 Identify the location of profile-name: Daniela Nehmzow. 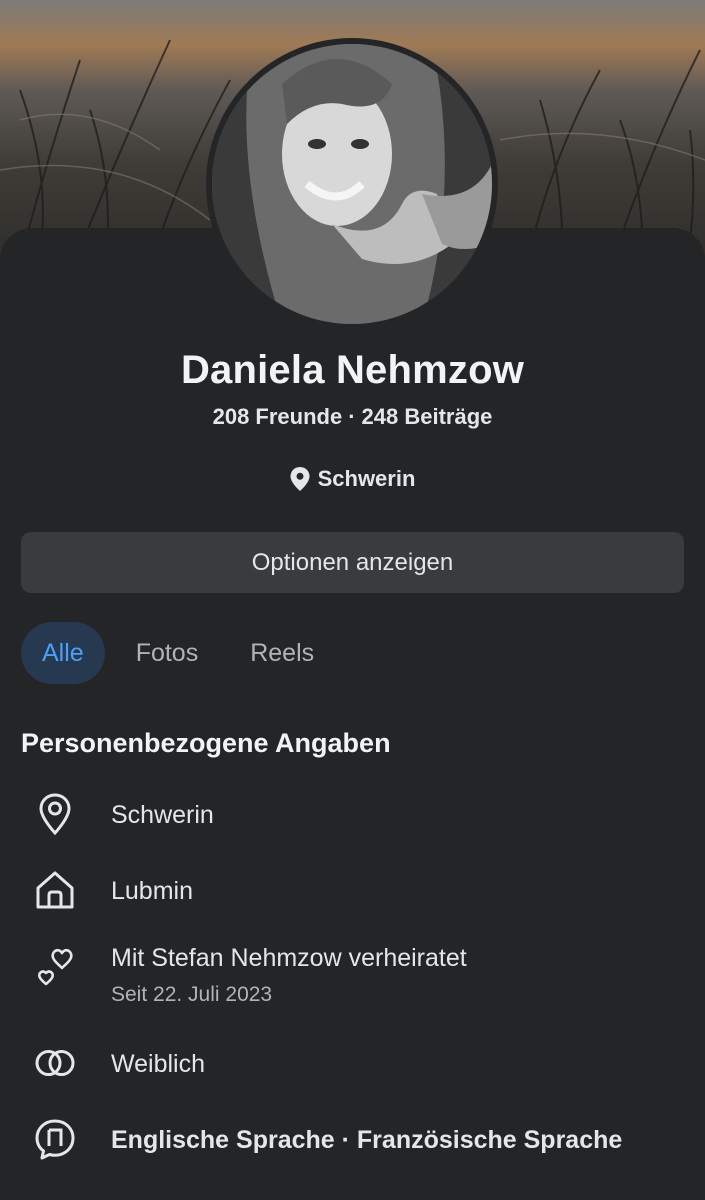
(352, 370).